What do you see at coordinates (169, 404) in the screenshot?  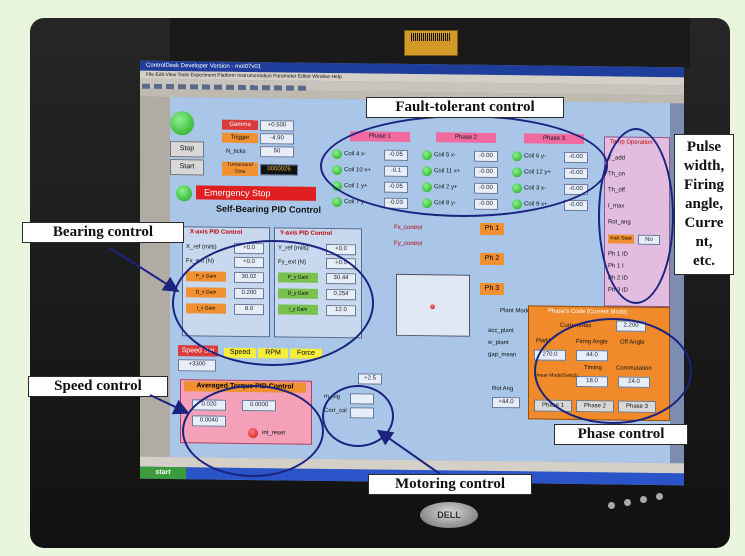 I see `speed-arrow` at bounding box center [169, 404].